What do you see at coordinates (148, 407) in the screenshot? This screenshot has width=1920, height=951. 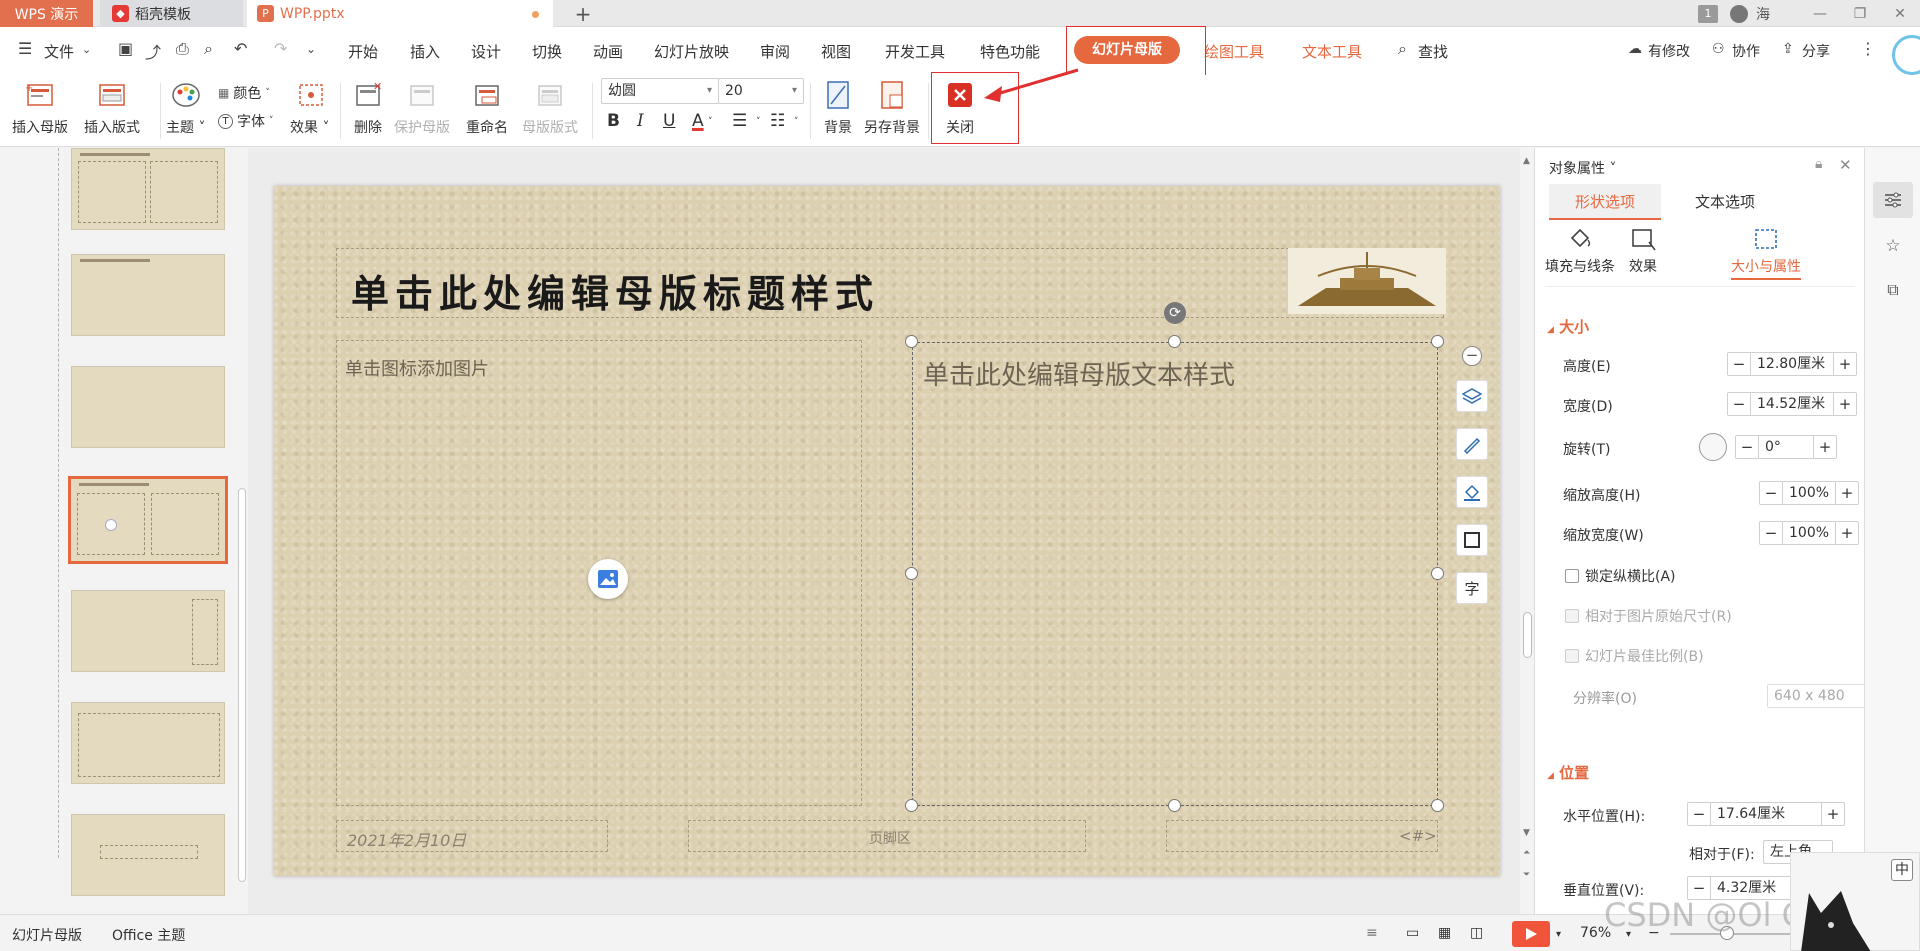 I see `thumbnail-layout-blank` at bounding box center [148, 407].